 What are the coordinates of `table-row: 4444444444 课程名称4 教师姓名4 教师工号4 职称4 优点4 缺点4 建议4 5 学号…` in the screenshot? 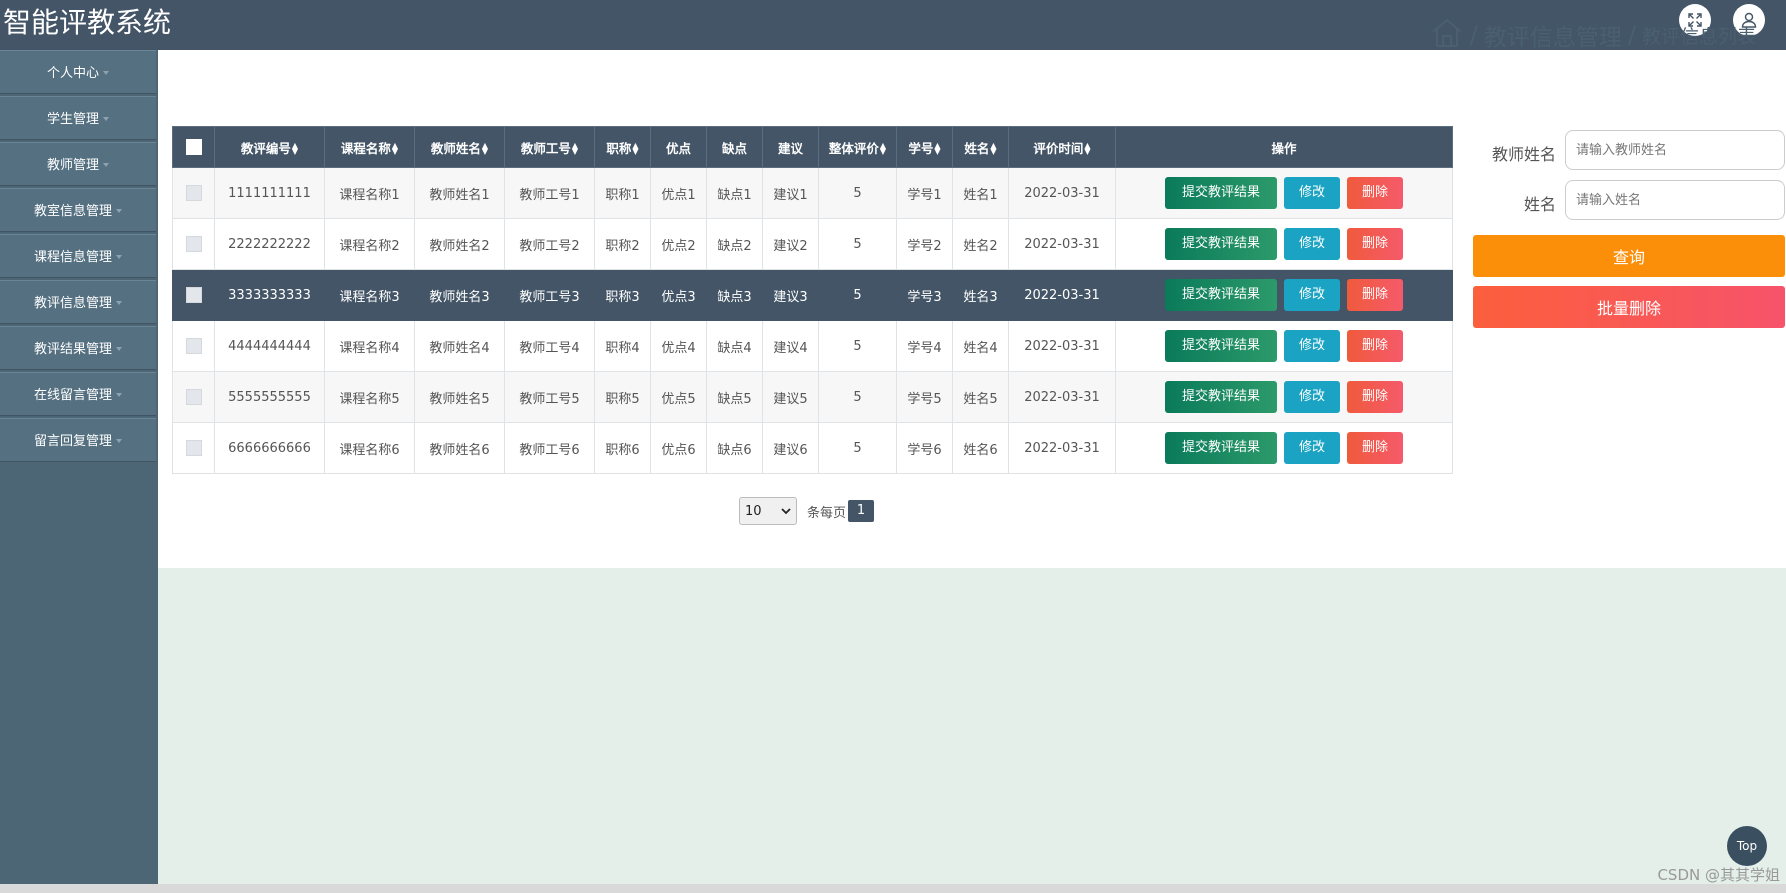 It's located at (812, 346).